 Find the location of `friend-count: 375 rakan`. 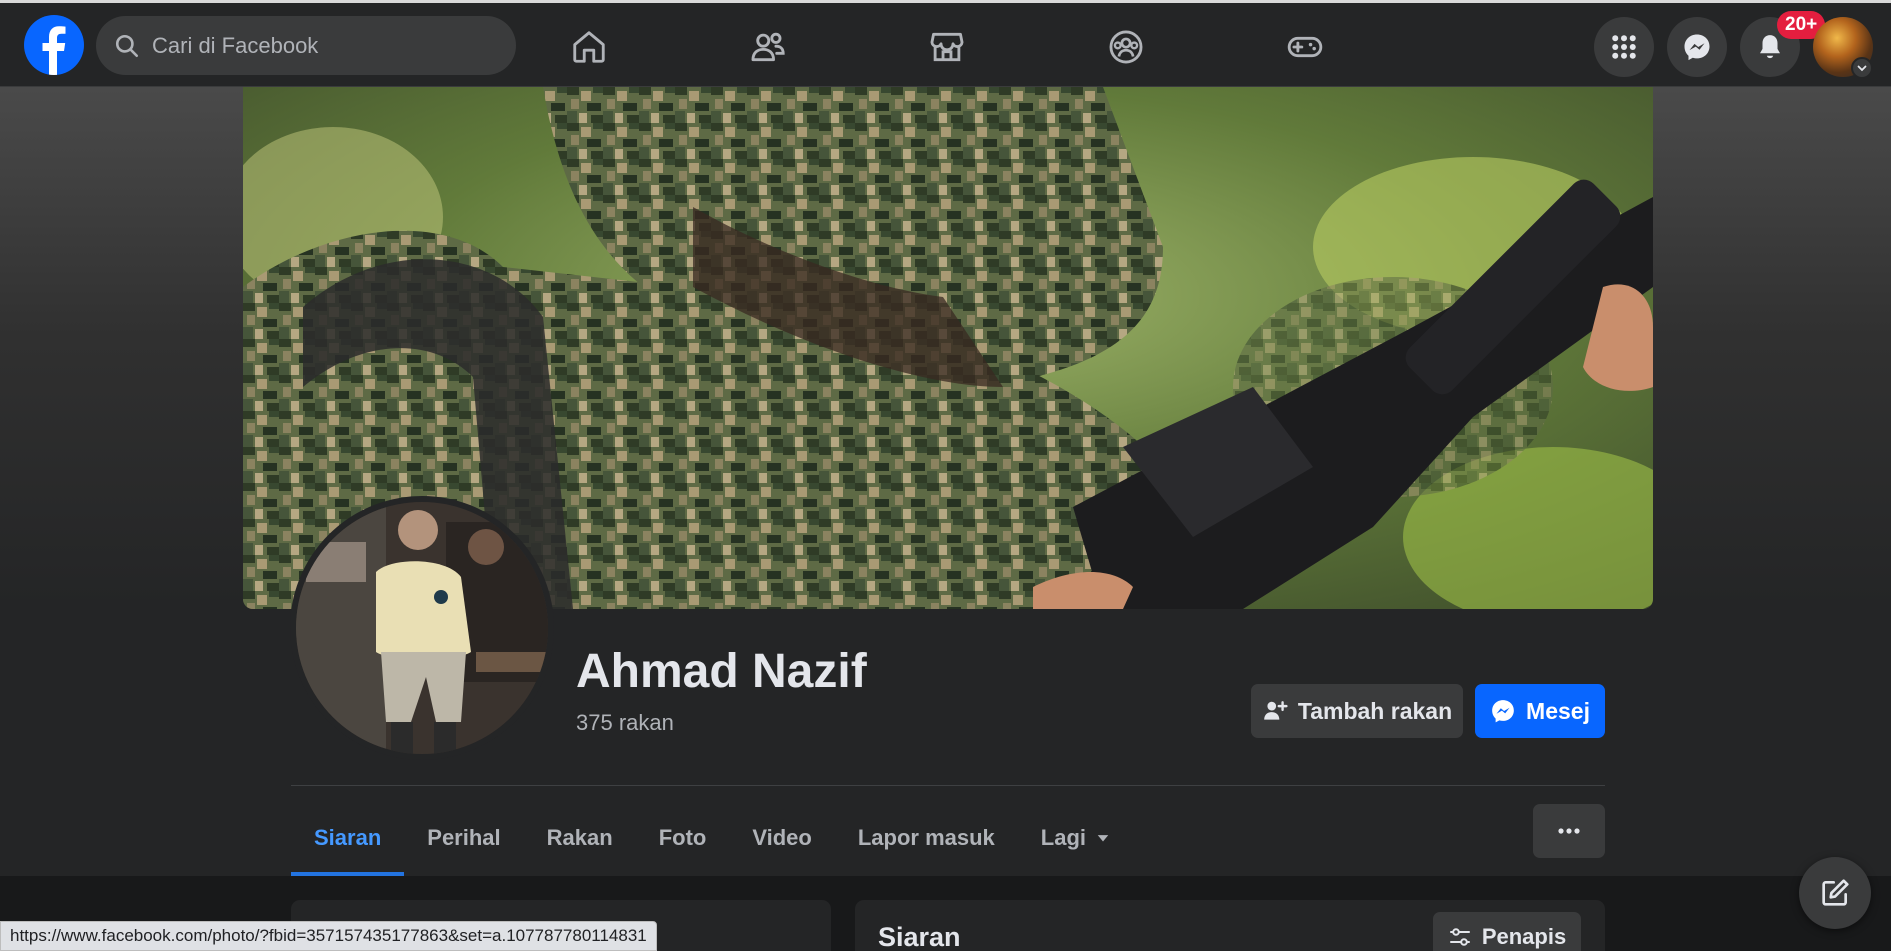

friend-count: 375 rakan is located at coordinates (625, 723).